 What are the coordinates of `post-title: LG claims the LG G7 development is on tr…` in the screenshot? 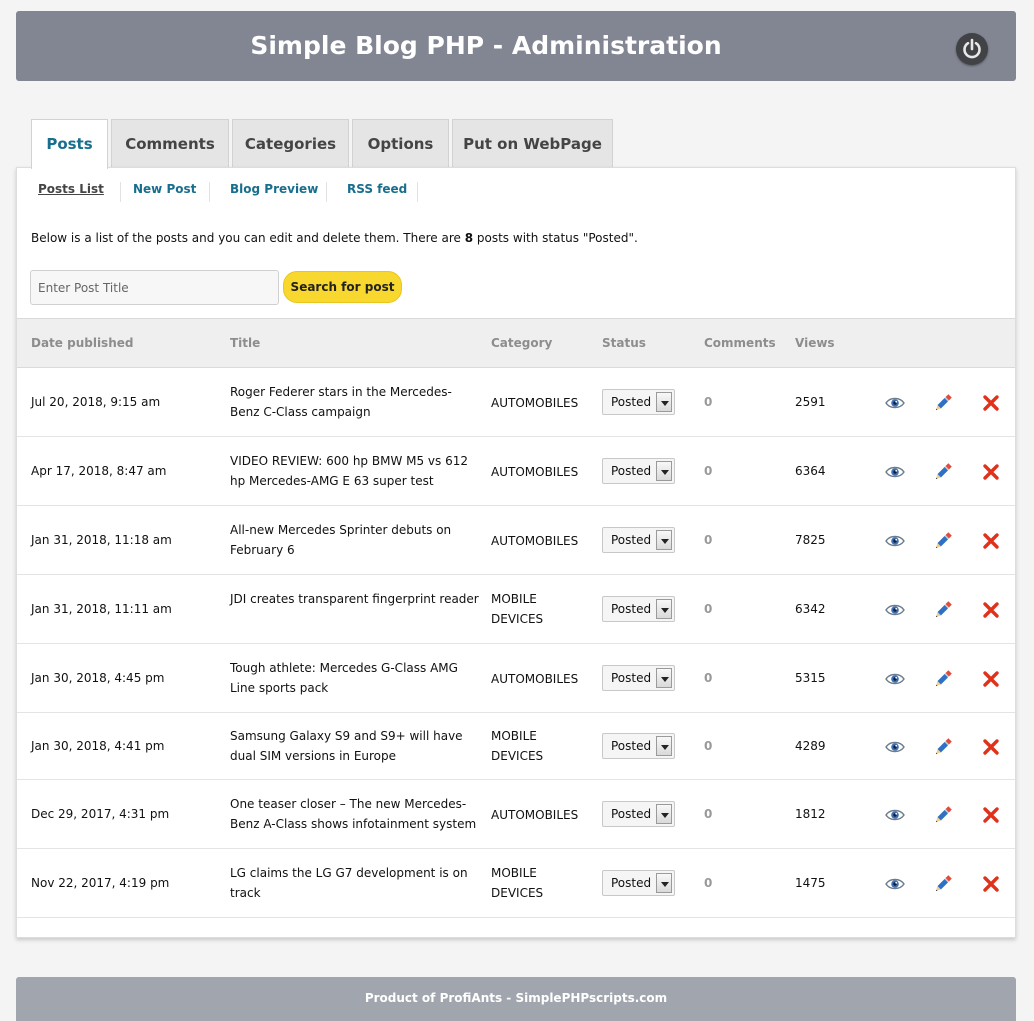 It's located at (349, 883).